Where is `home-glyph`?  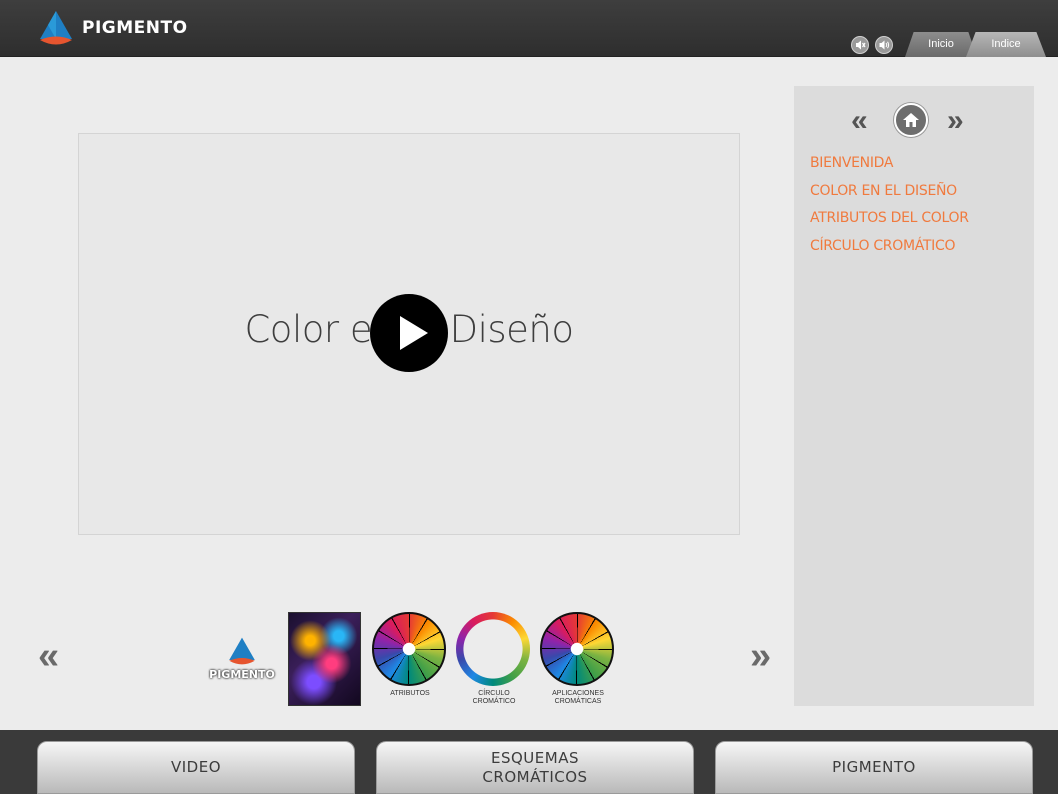 home-glyph is located at coordinates (911, 120).